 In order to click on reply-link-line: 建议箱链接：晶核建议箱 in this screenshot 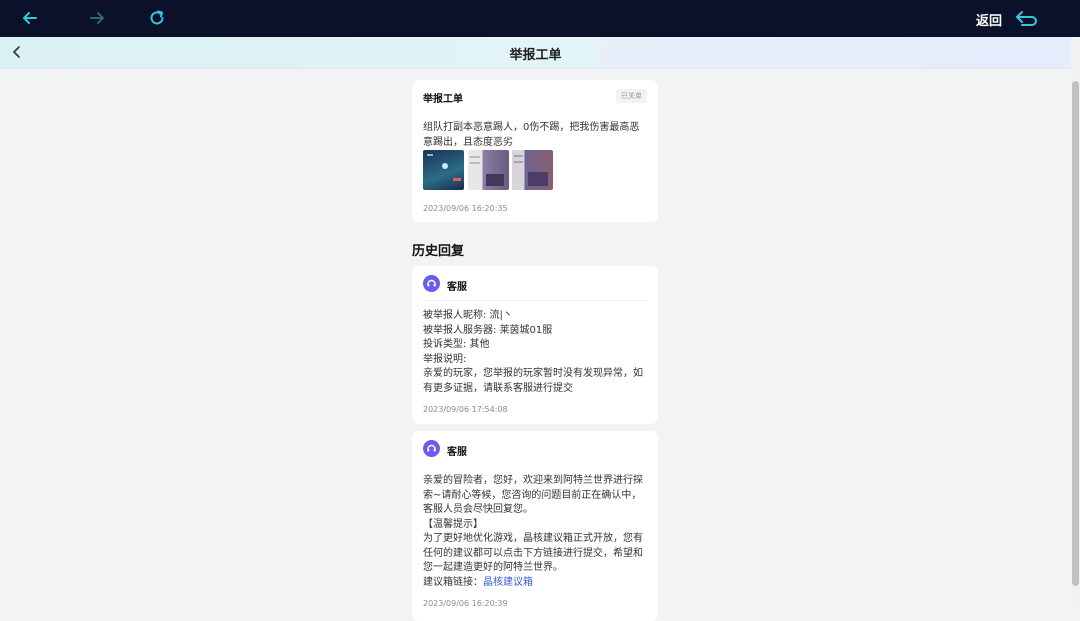, I will do `click(536, 583)`.